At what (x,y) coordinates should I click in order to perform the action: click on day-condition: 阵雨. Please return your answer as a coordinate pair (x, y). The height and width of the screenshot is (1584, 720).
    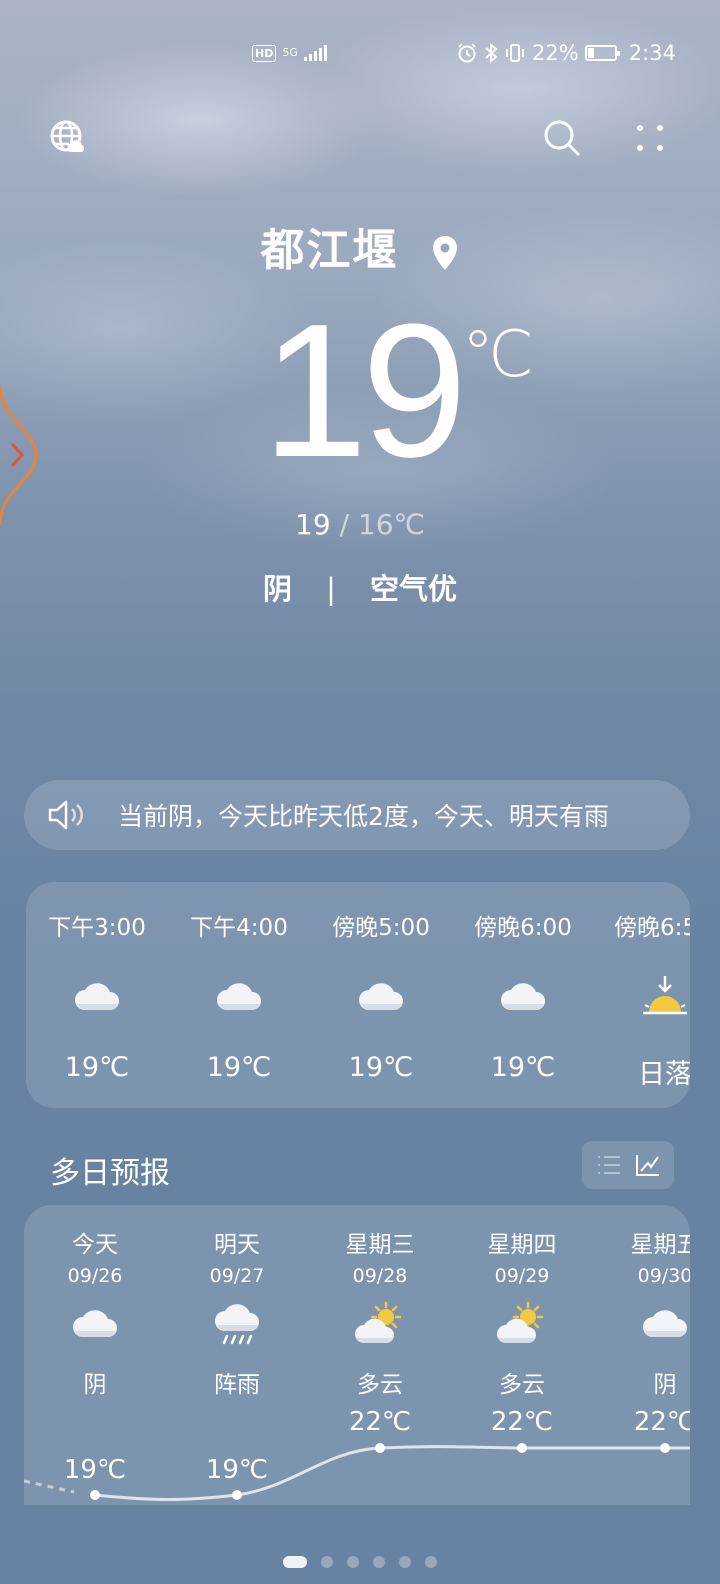
    Looking at the image, I should click on (237, 1385).